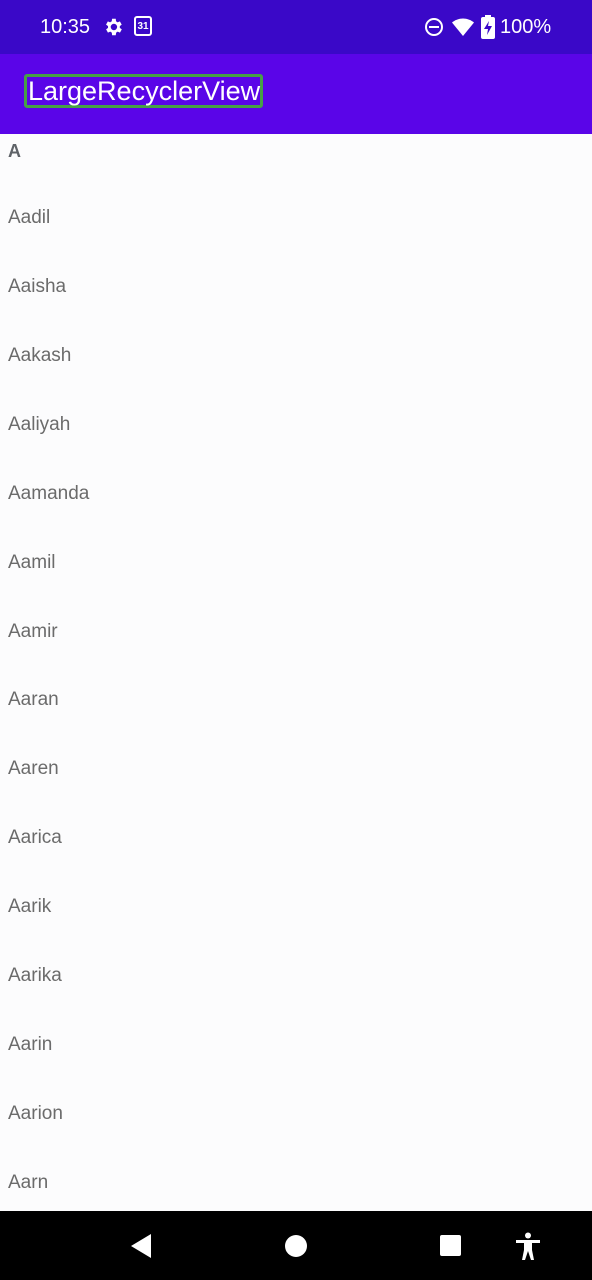  I want to click on list-item: Aakash, so click(39, 356).